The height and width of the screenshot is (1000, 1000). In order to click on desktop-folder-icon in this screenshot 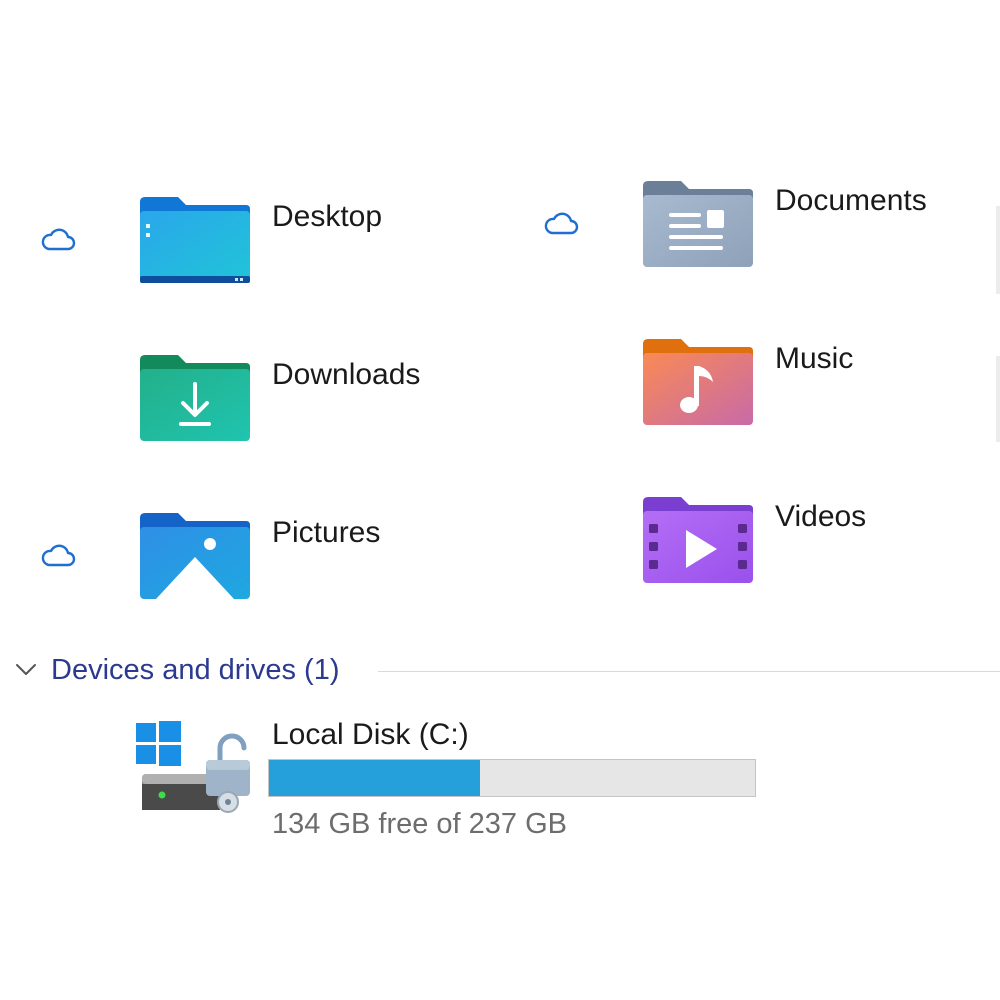, I will do `click(195, 240)`.